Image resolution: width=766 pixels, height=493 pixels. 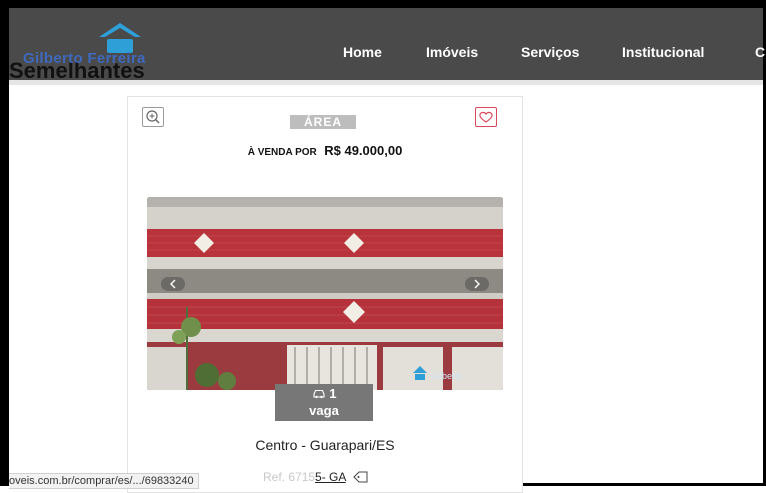 What do you see at coordinates (760, 52) in the screenshot?
I see `nav-contato: C` at bounding box center [760, 52].